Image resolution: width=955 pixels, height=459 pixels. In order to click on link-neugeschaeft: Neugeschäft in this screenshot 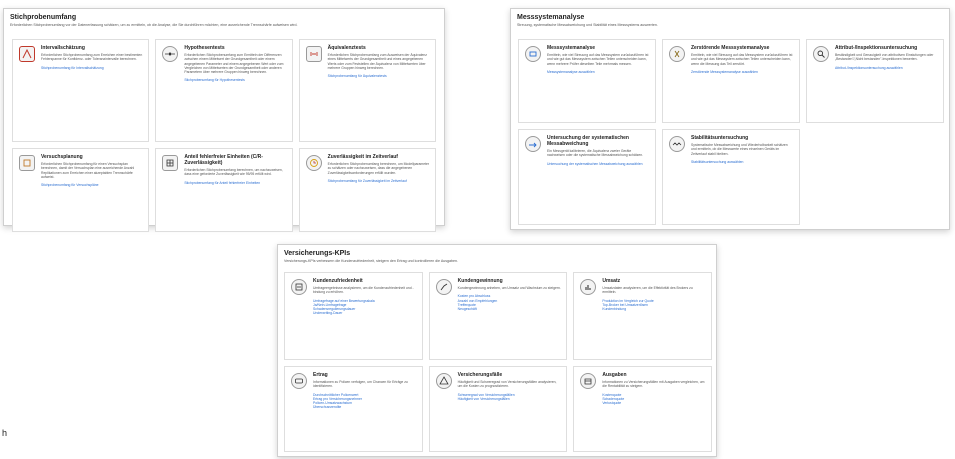, I will do `click(510, 309)`.